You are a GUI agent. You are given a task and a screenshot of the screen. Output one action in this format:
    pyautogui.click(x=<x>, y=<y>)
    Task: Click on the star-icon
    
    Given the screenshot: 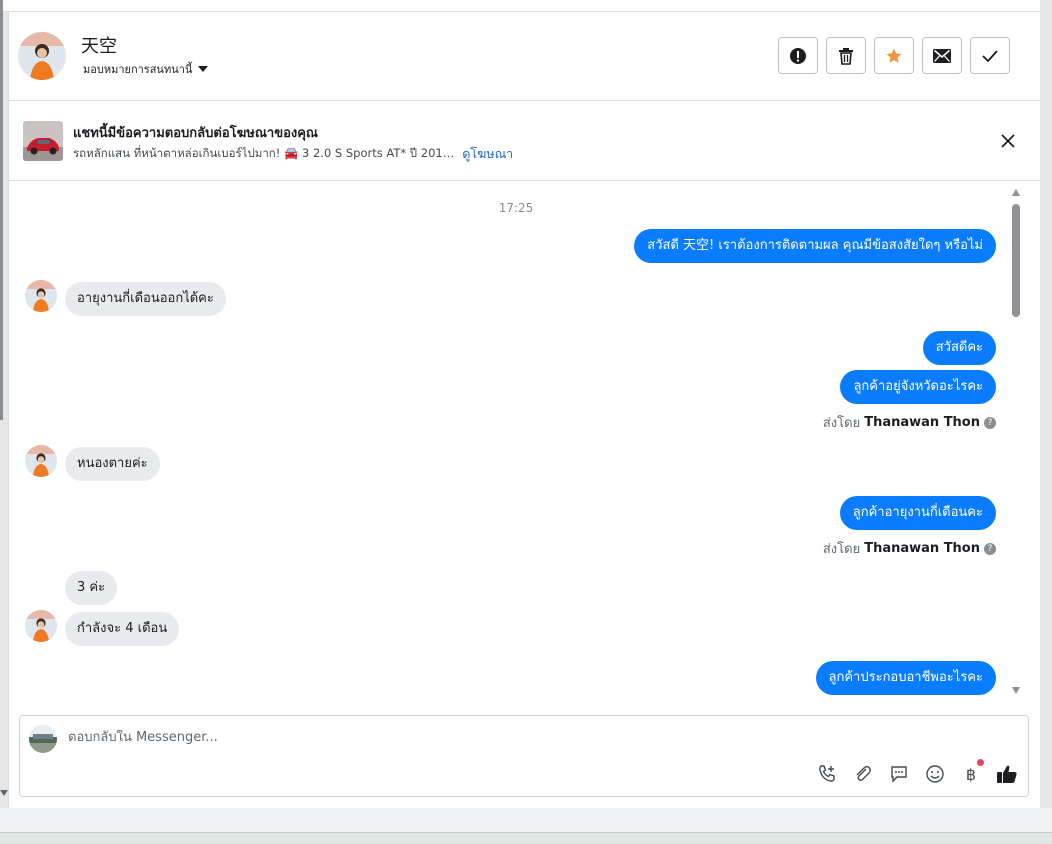 What is the action you would take?
    pyautogui.click(x=894, y=55)
    